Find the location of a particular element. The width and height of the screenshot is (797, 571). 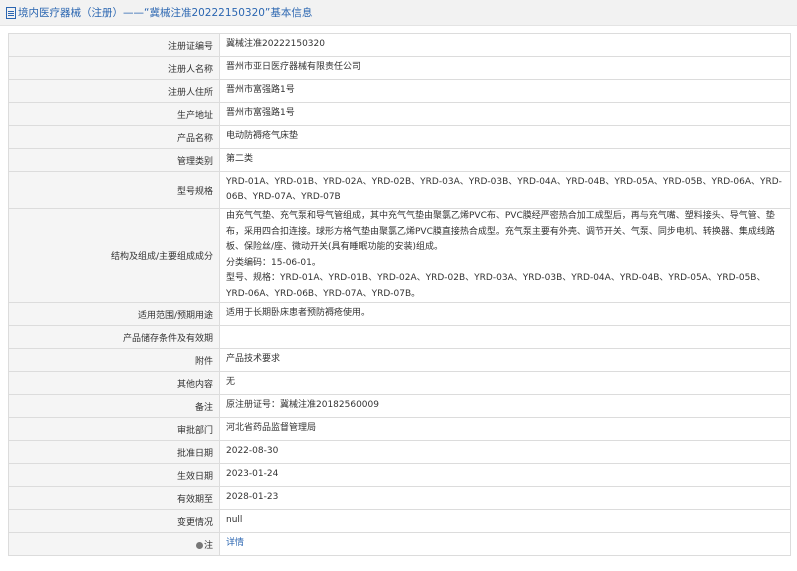

row-label: 其他内容 is located at coordinates (114, 383).